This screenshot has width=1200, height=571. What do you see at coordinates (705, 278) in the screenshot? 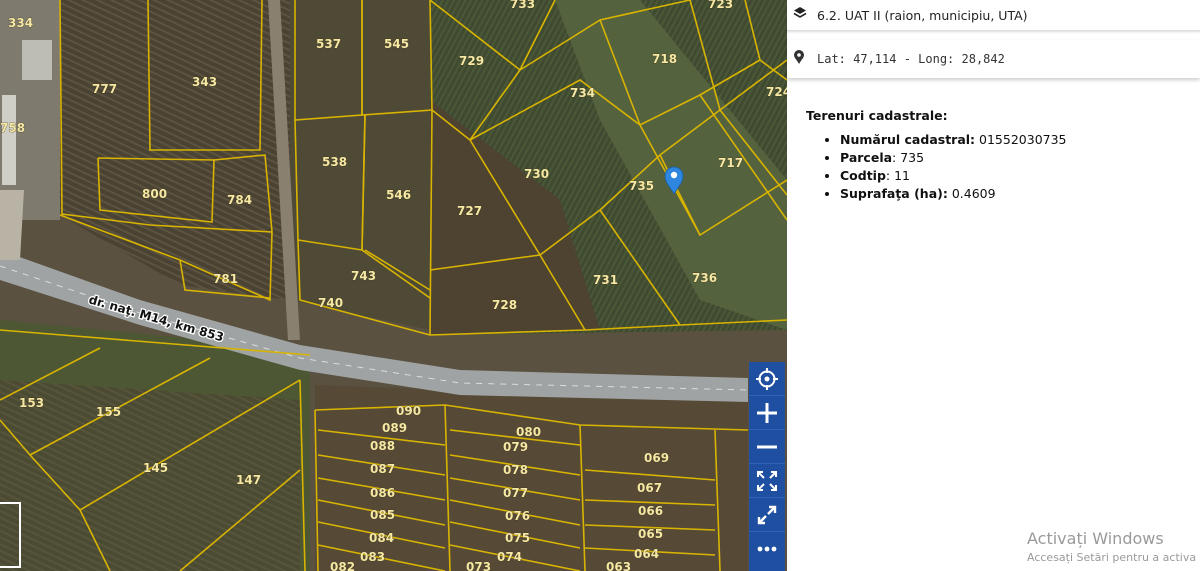
I see `parcel-label: 736` at bounding box center [705, 278].